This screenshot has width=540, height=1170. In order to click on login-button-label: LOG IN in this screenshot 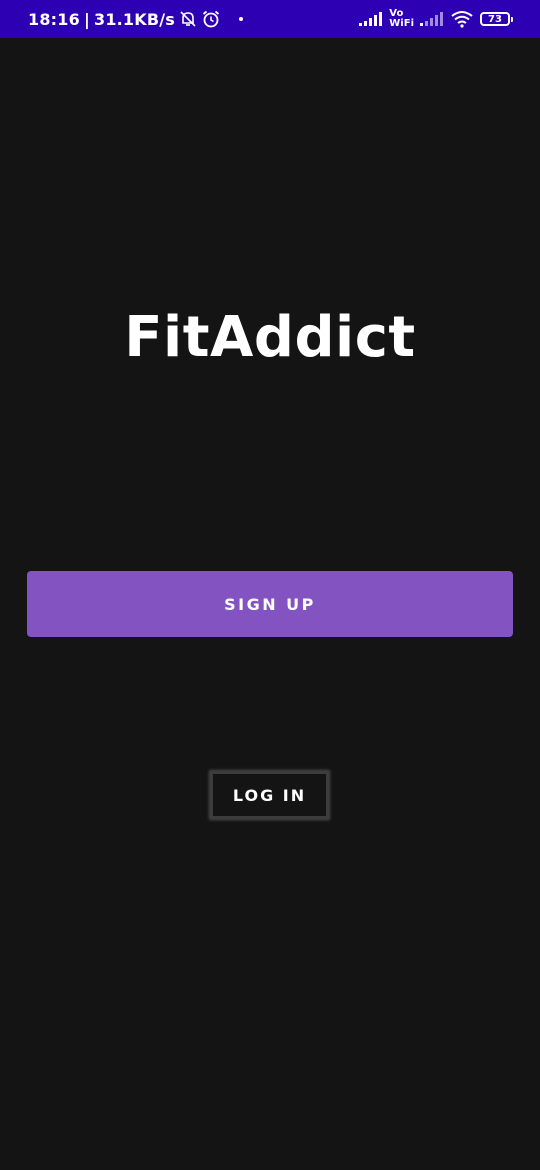, I will do `click(269, 795)`.